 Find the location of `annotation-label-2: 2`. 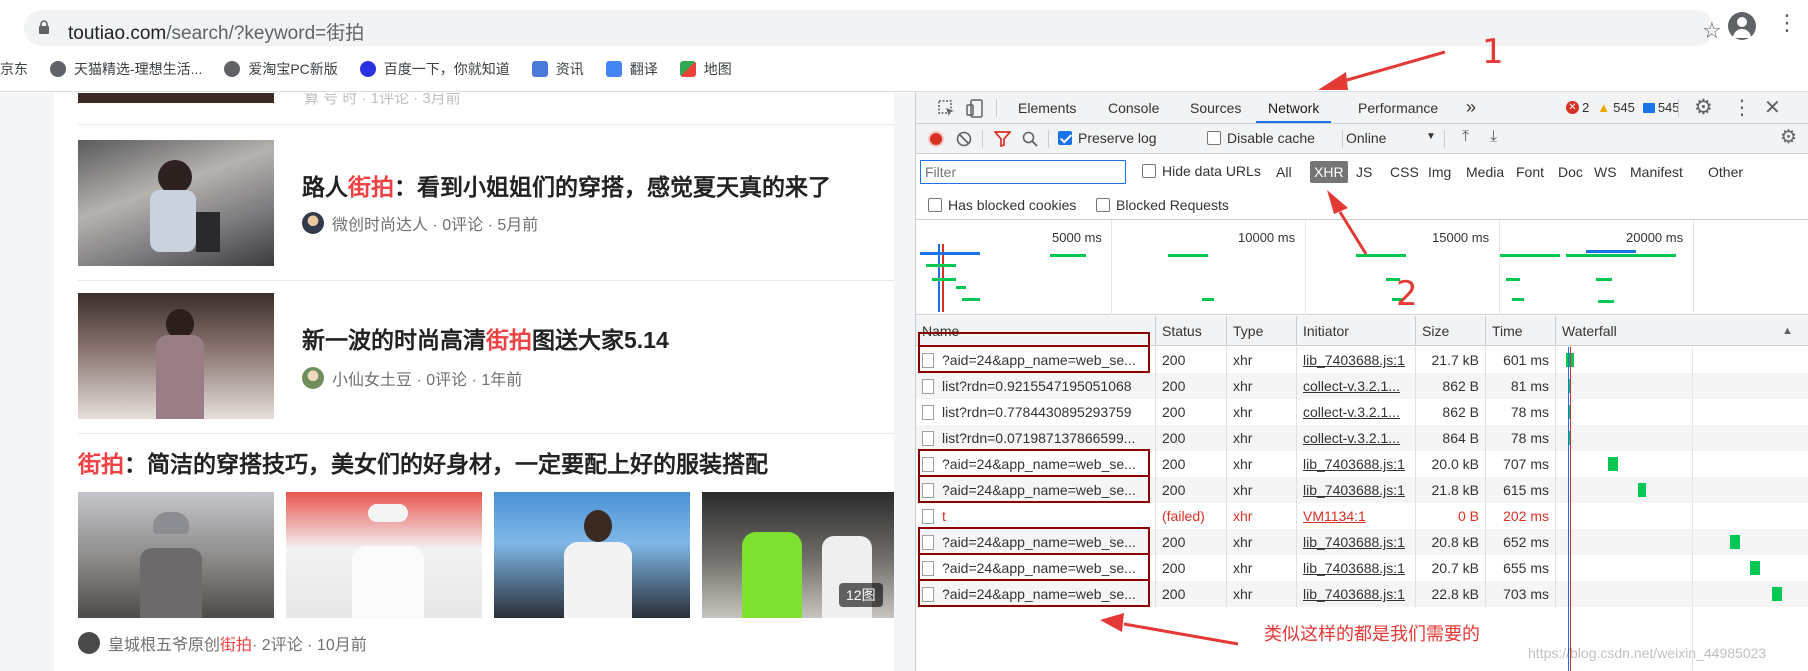

annotation-label-2: 2 is located at coordinates (1407, 294).